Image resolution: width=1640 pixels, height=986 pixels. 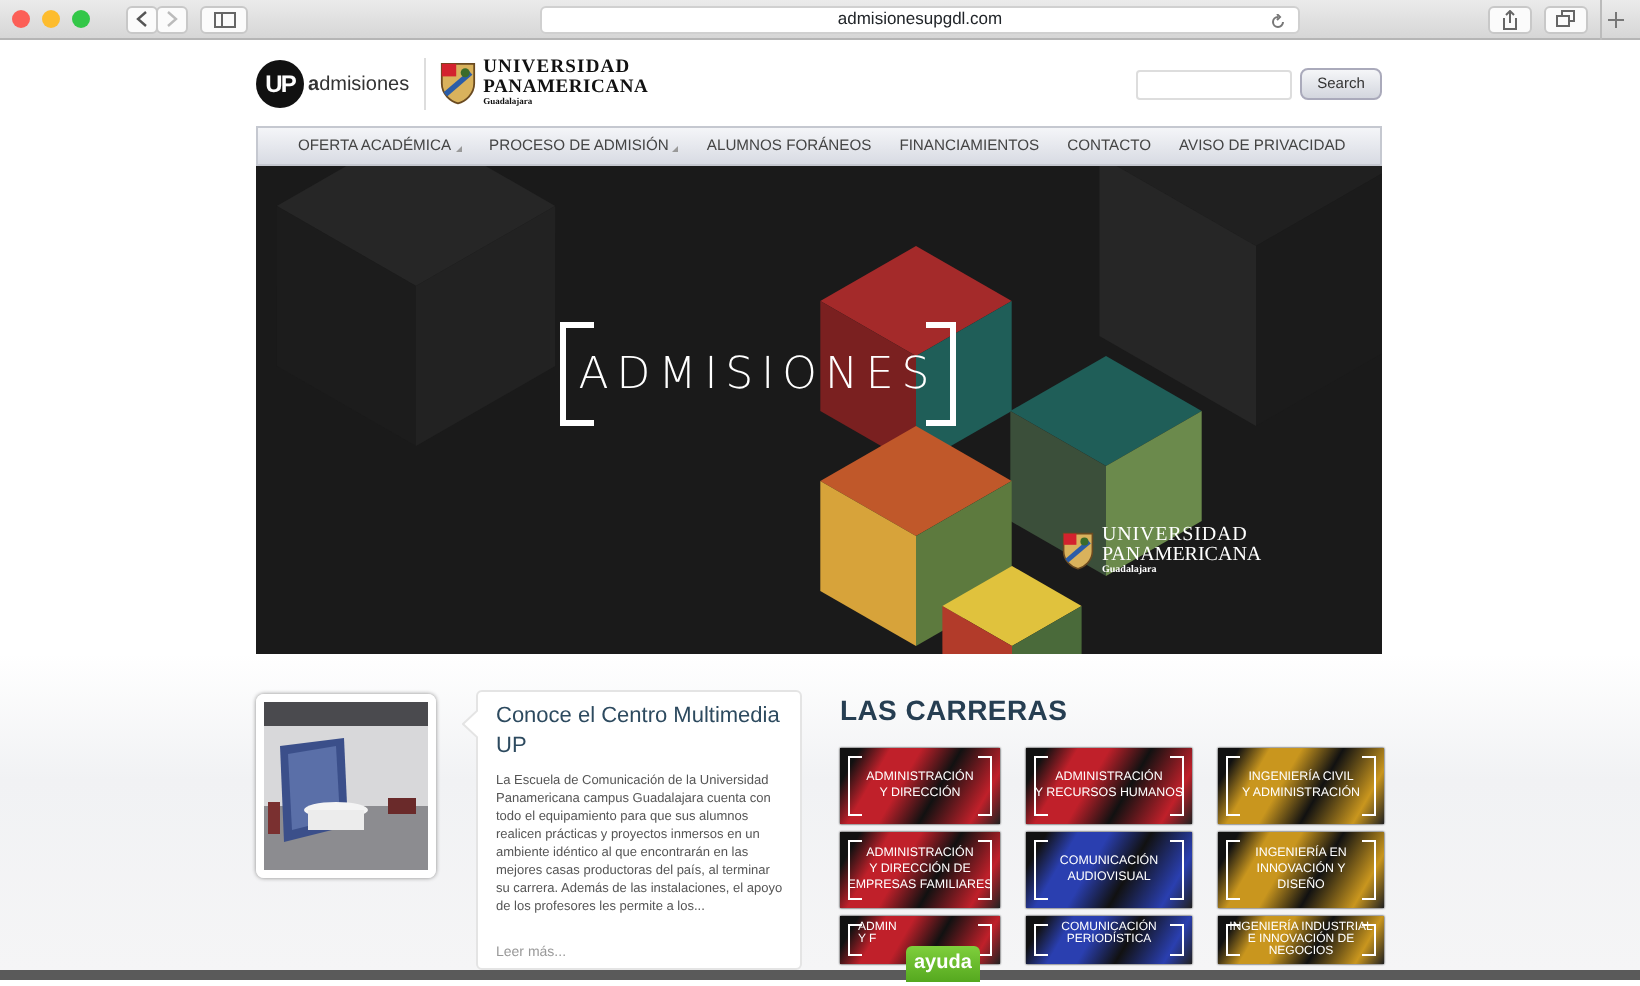 I want to click on logo-mark: UP, so click(x=280, y=84).